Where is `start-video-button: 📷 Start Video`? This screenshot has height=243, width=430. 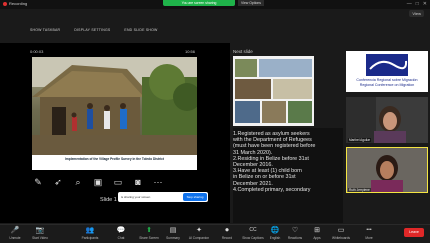
start-video-button: 📷 Start Video is located at coordinates (40, 233).